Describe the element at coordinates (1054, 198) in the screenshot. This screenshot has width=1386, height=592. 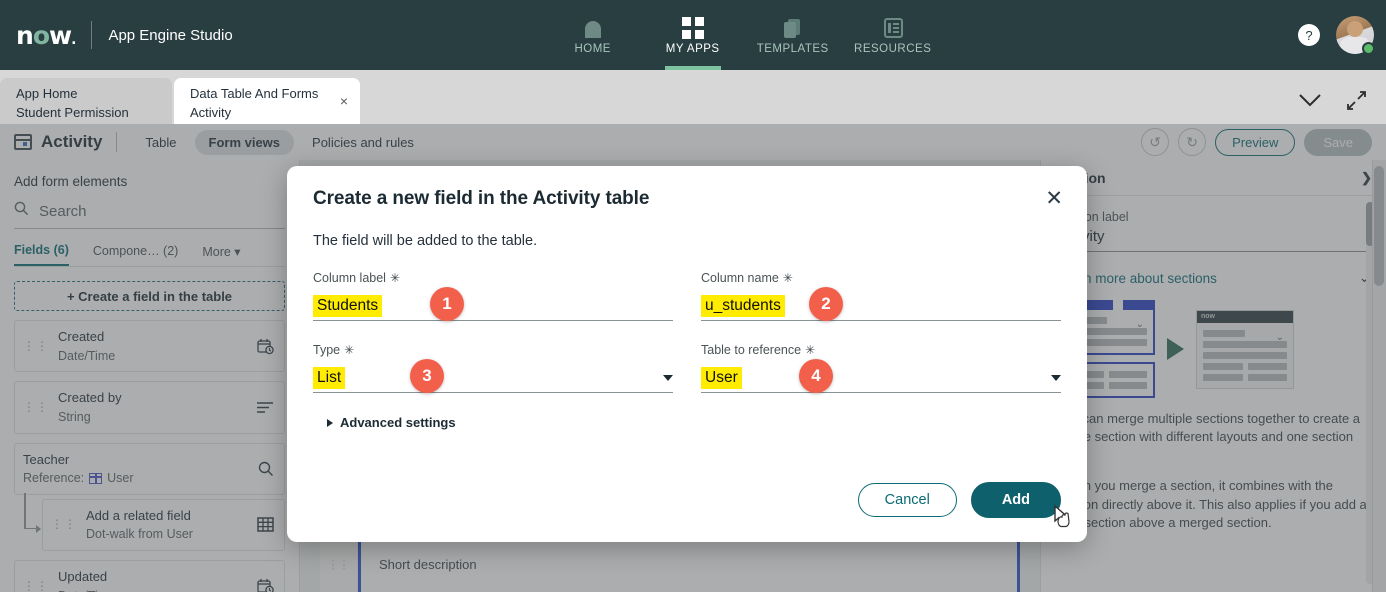
I see `close-icon: ✕` at that location.